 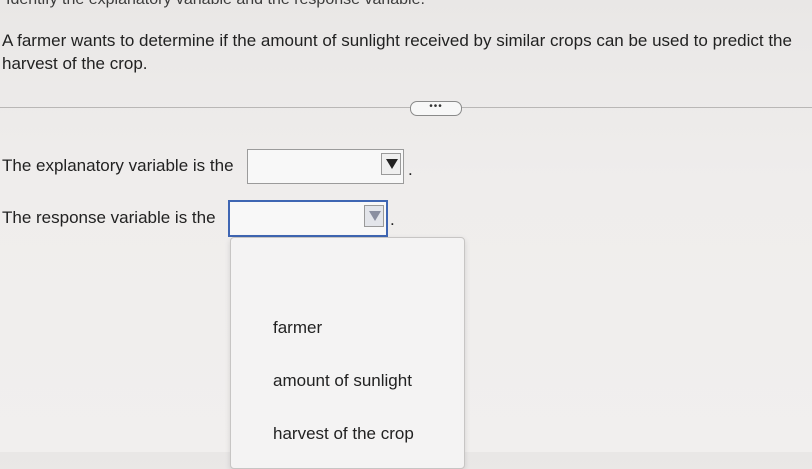 What do you see at coordinates (342, 381) in the screenshot?
I see `dropdown-option-amount-of-sunlight: amount of sunlight` at bounding box center [342, 381].